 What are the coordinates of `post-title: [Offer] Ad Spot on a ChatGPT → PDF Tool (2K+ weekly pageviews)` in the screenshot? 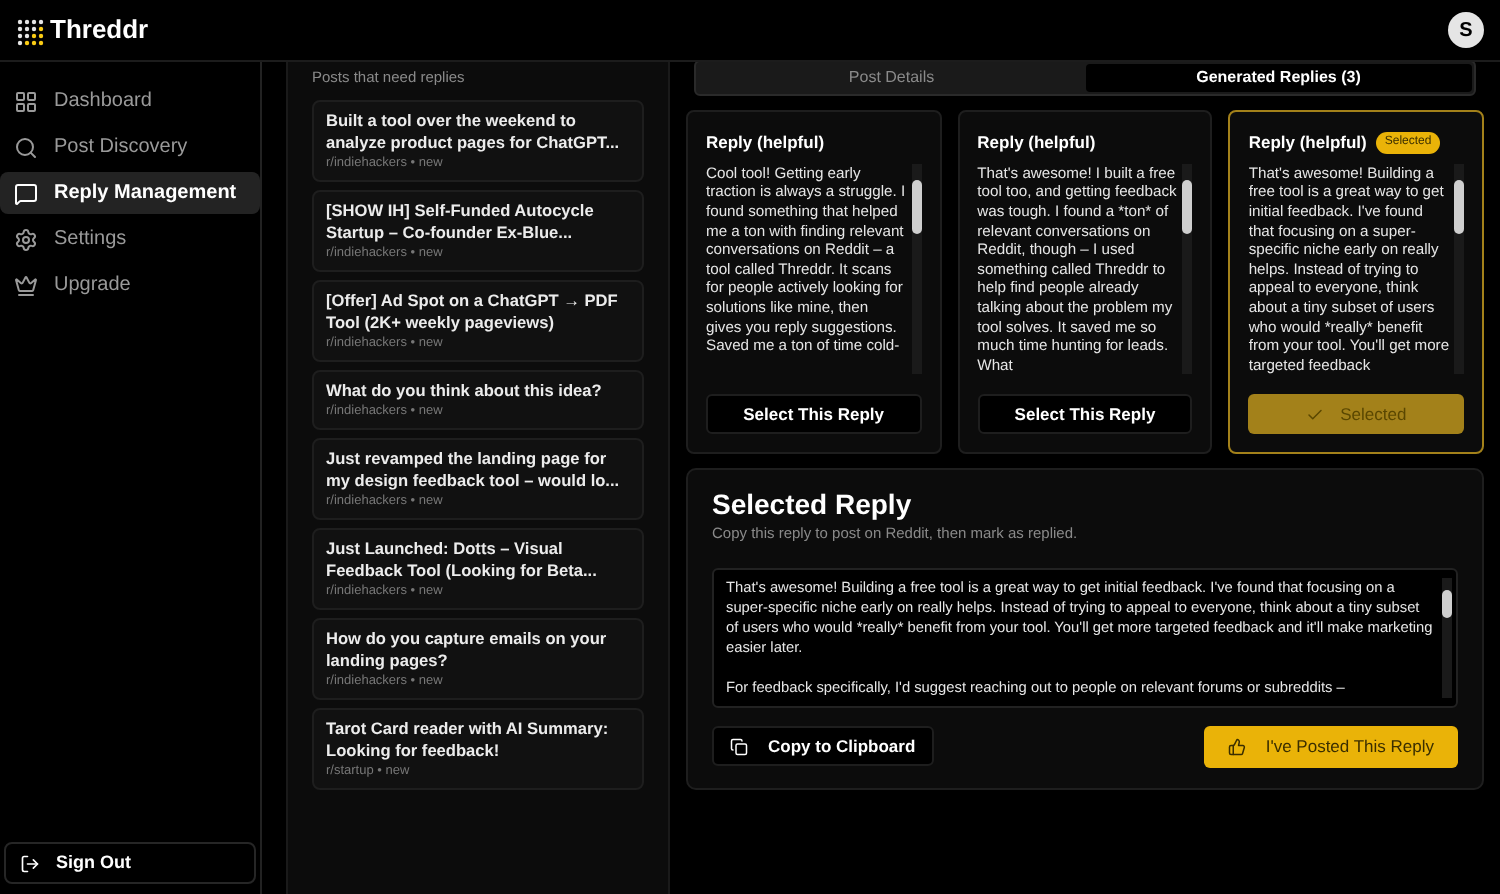 It's located at (473, 312).